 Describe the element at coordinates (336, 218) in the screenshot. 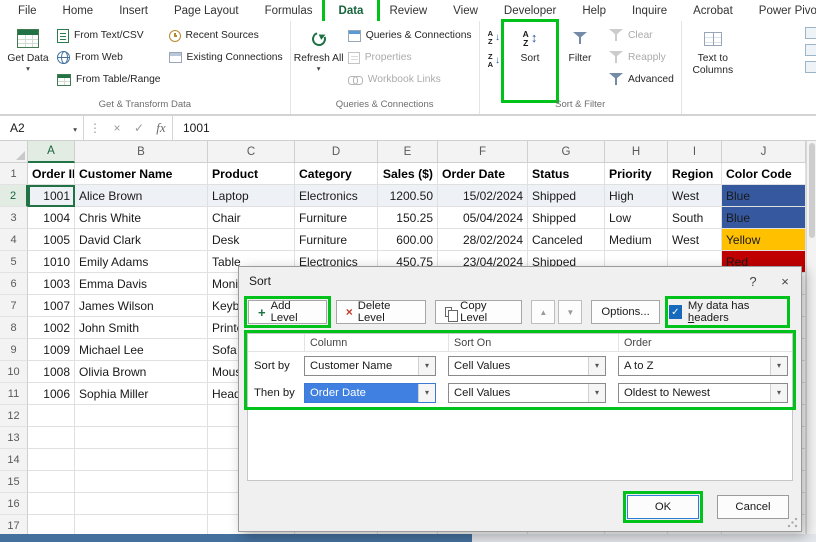

I see `cell-D3: Furniture` at that location.